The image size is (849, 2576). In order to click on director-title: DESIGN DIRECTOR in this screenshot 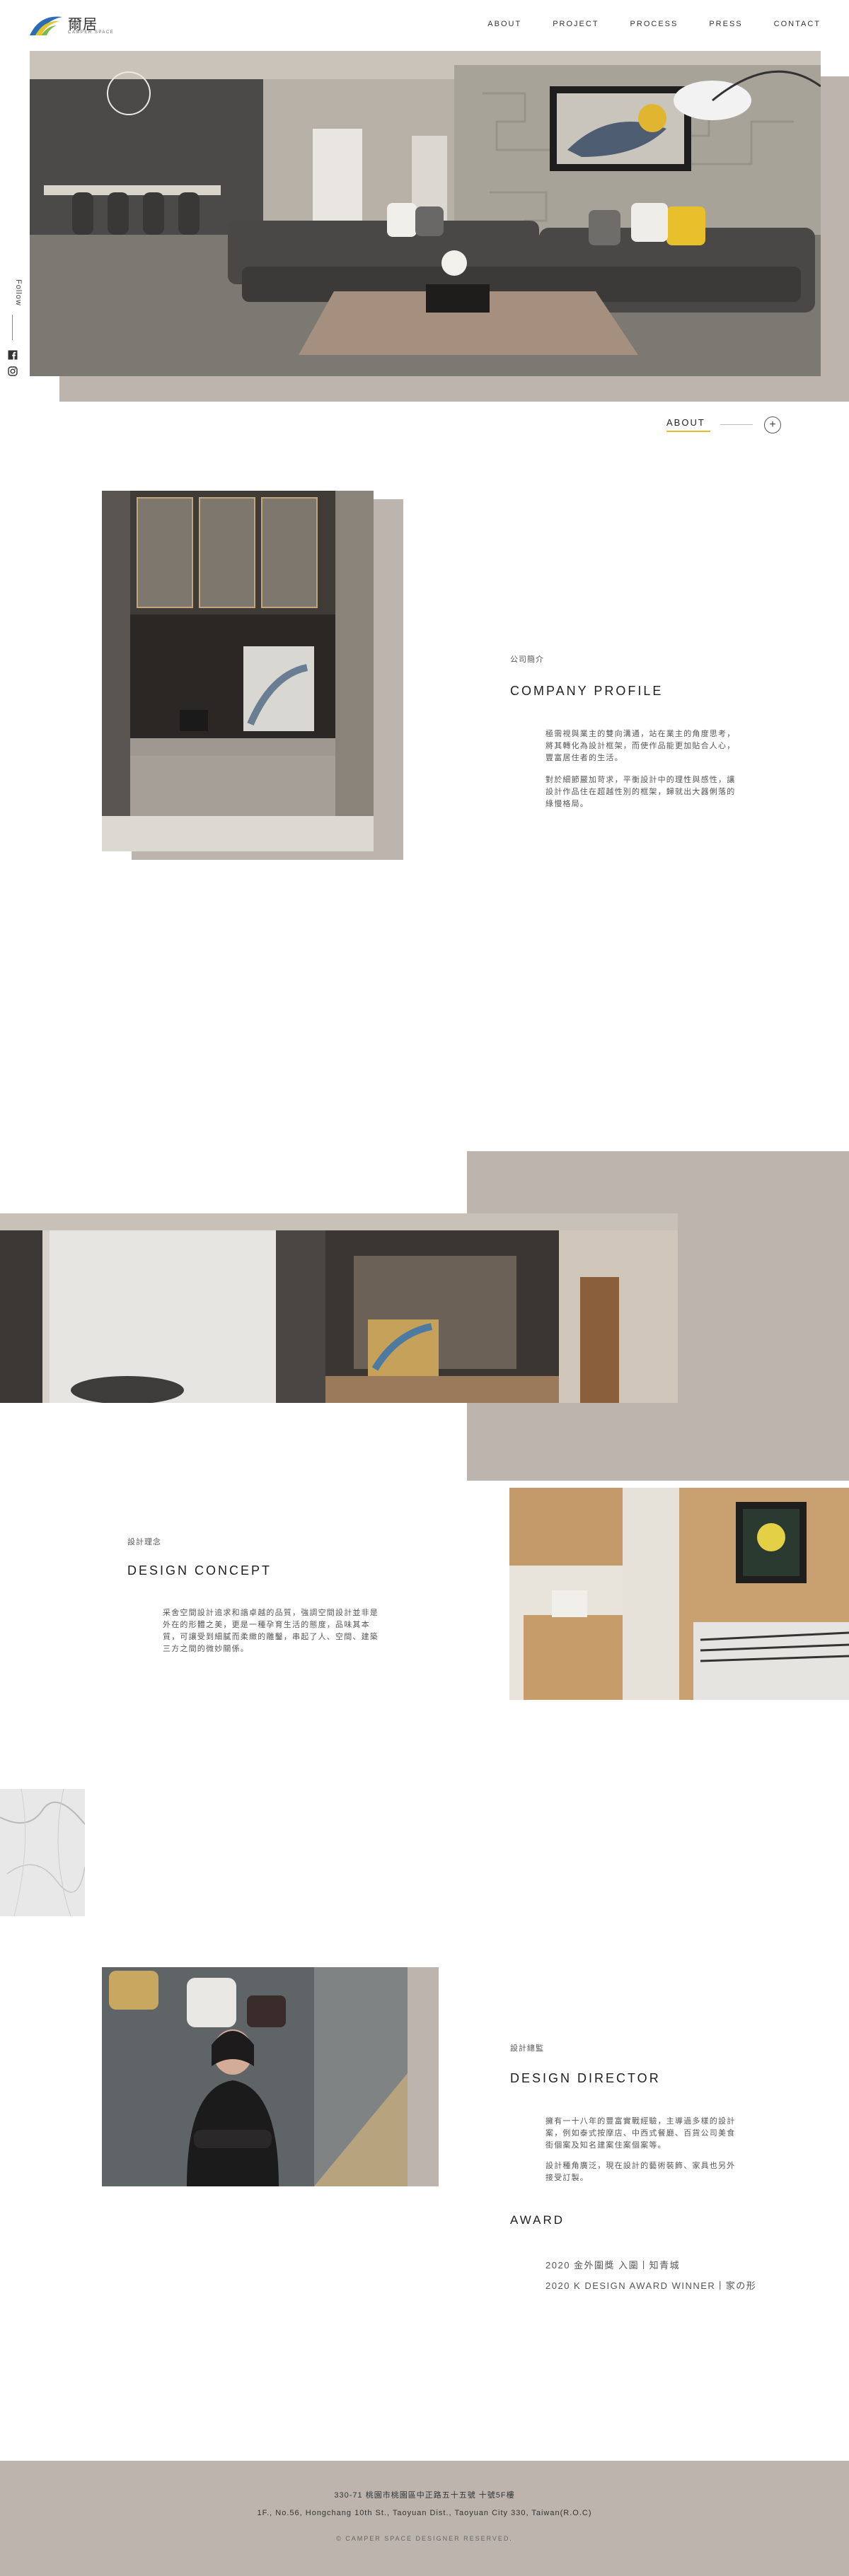, I will do `click(585, 2078)`.